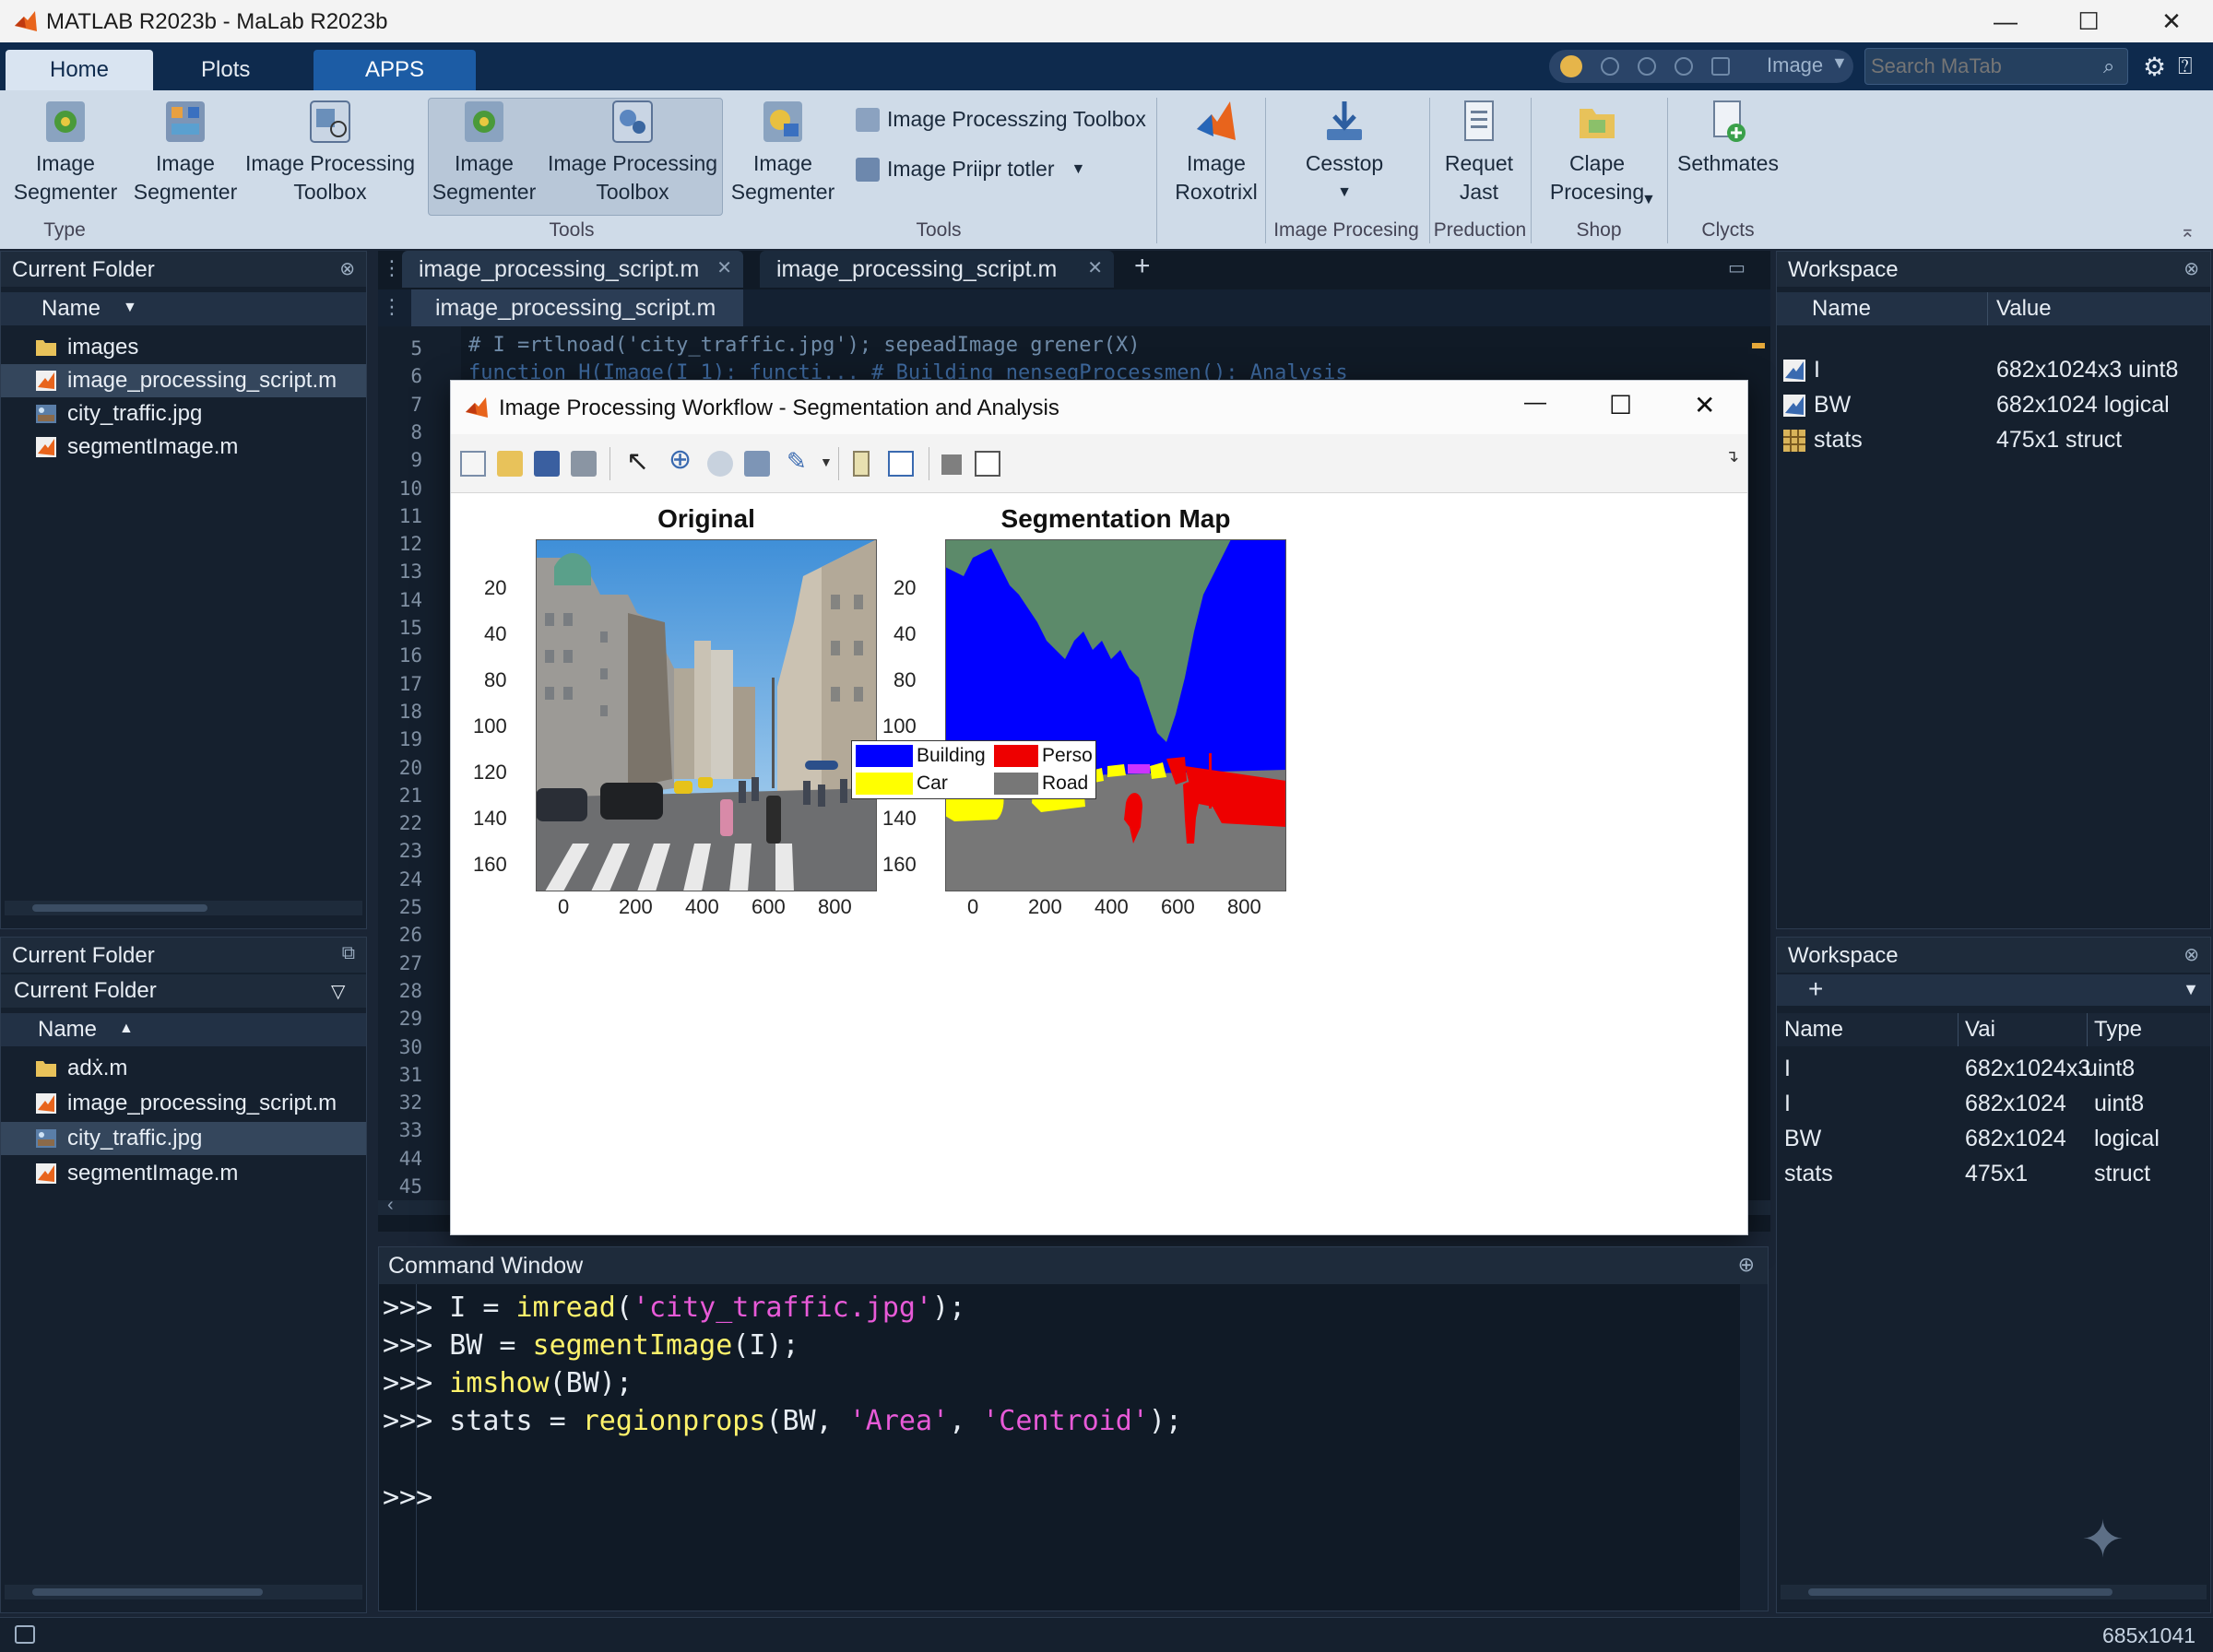 This screenshot has width=2213, height=1652. Describe the element at coordinates (348, 953) in the screenshot. I see `undock-icon: ⧉` at that location.